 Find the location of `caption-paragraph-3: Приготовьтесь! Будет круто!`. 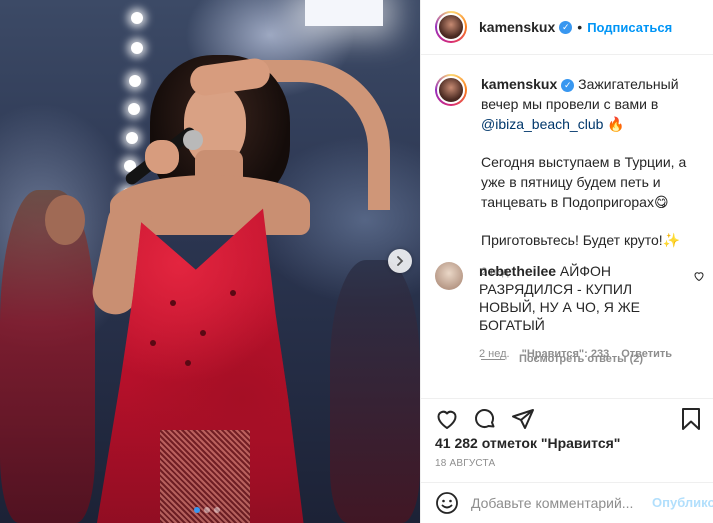

caption-paragraph-3: Приготовьтесь! Будет круто! is located at coordinates (572, 240).